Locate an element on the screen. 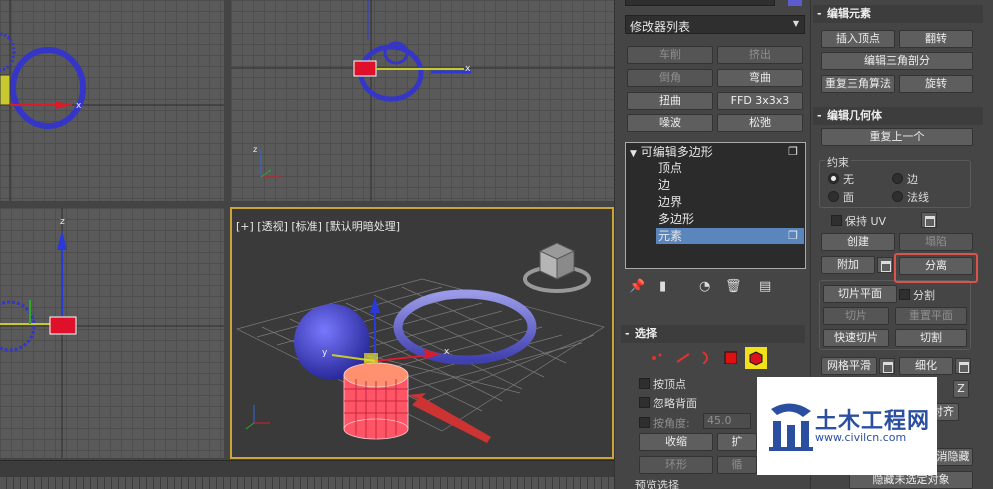  stack-element-label: 元素 is located at coordinates (670, 236).